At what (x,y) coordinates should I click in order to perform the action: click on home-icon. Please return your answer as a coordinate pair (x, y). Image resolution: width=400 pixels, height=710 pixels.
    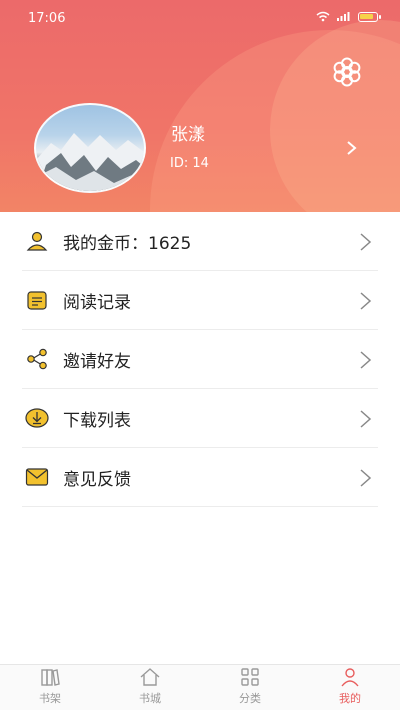
    Looking at the image, I should click on (150, 677).